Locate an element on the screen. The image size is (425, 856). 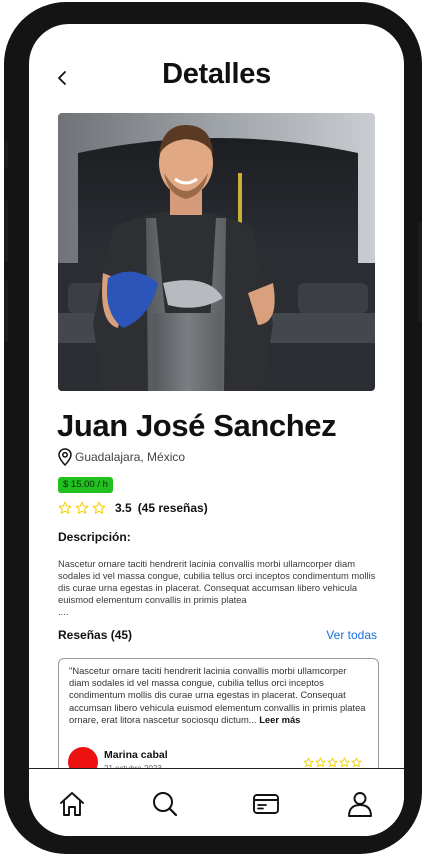
card-icon is located at coordinates (266, 804).